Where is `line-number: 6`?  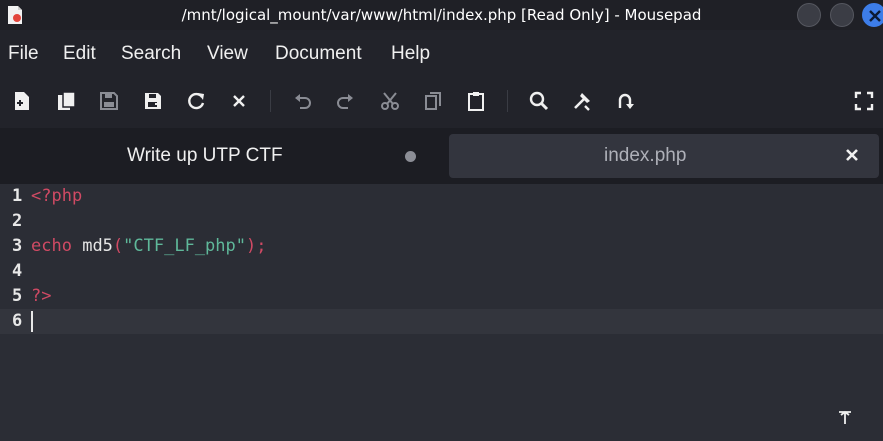 line-number: 6 is located at coordinates (17, 321).